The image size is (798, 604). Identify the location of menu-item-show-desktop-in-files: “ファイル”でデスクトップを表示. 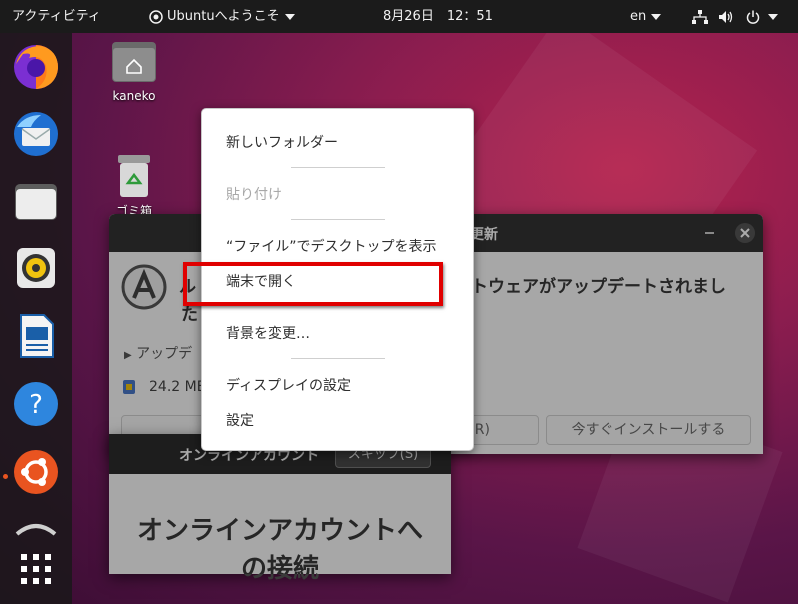
(331, 247).